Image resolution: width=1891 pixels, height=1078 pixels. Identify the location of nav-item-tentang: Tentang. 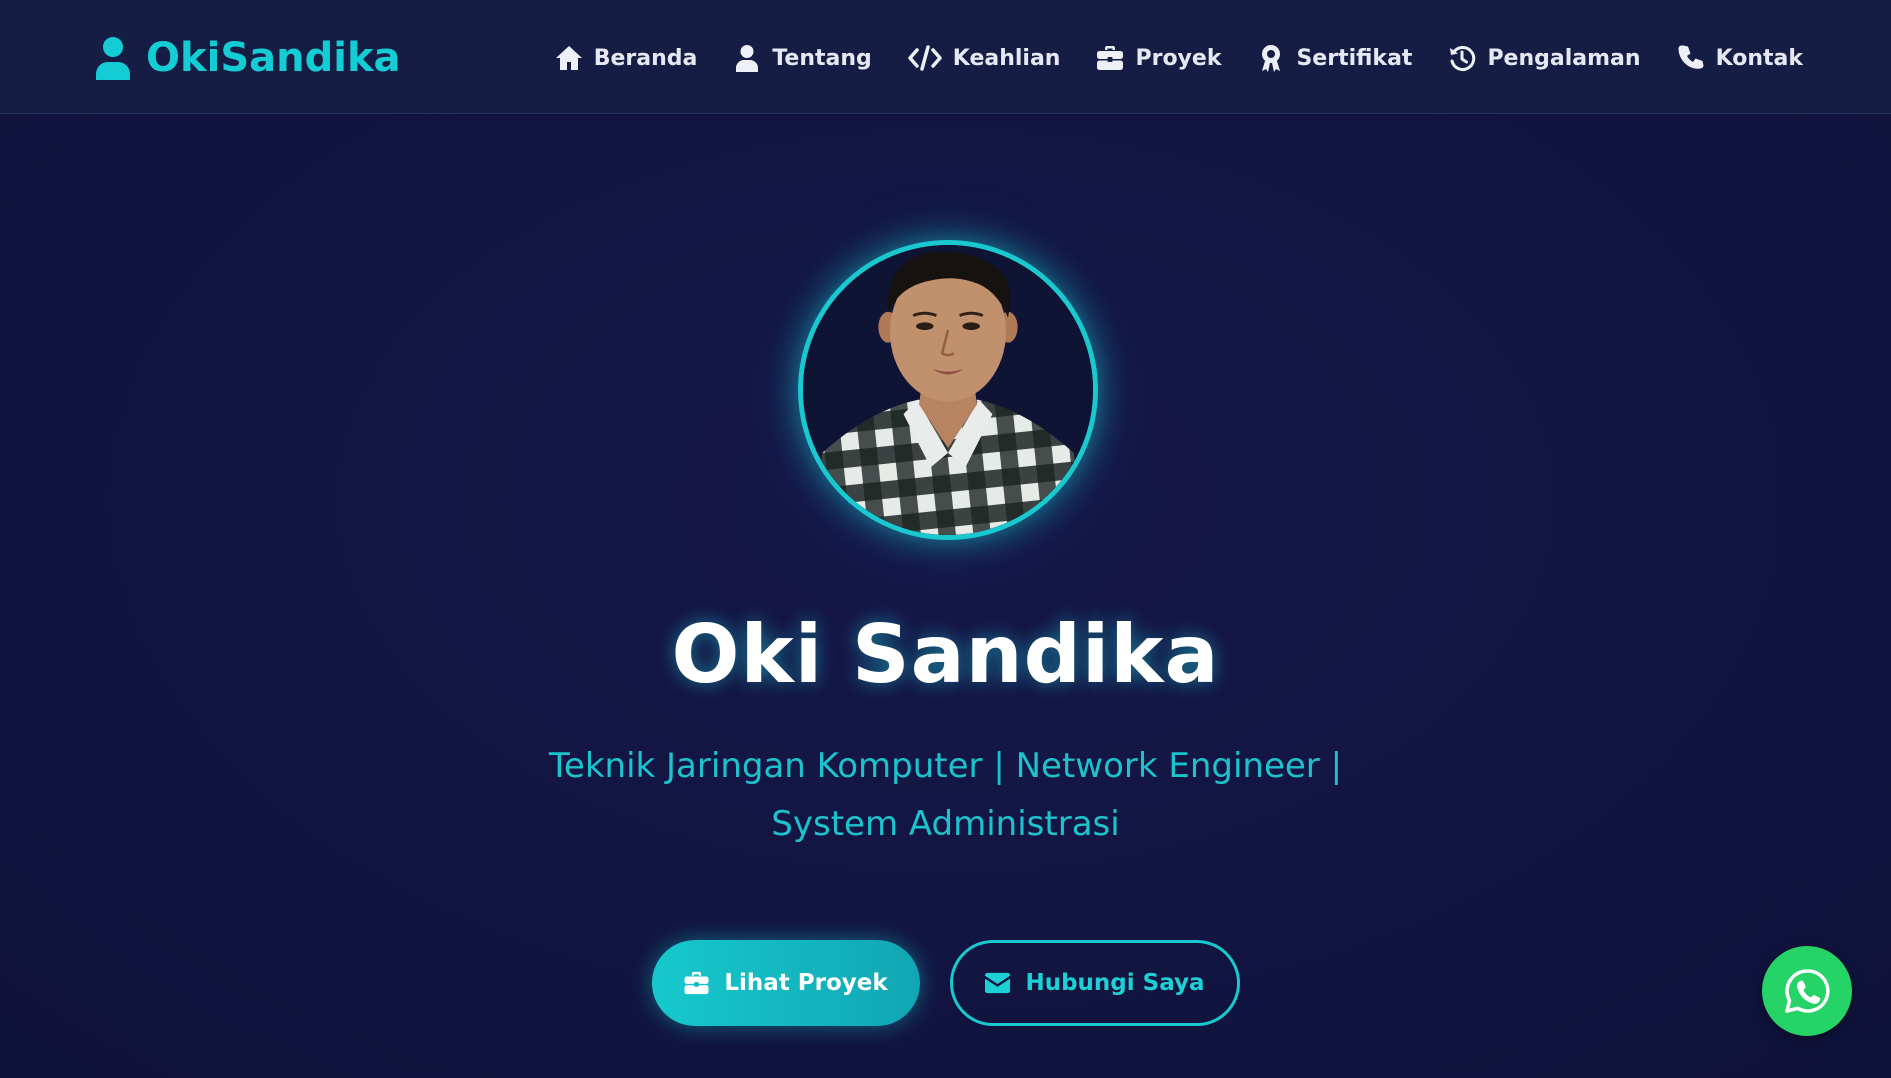
(802, 58).